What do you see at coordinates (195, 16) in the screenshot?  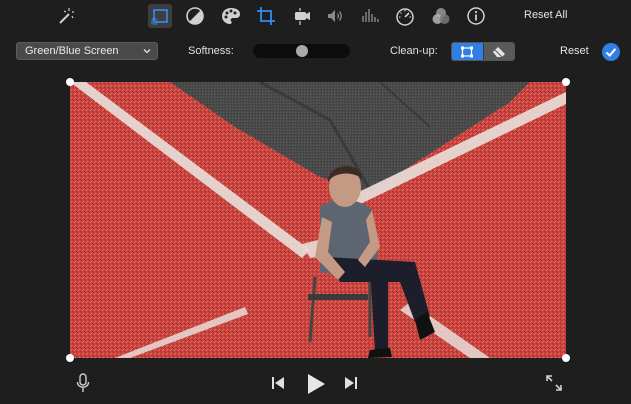 I see `color-balance-icon` at bounding box center [195, 16].